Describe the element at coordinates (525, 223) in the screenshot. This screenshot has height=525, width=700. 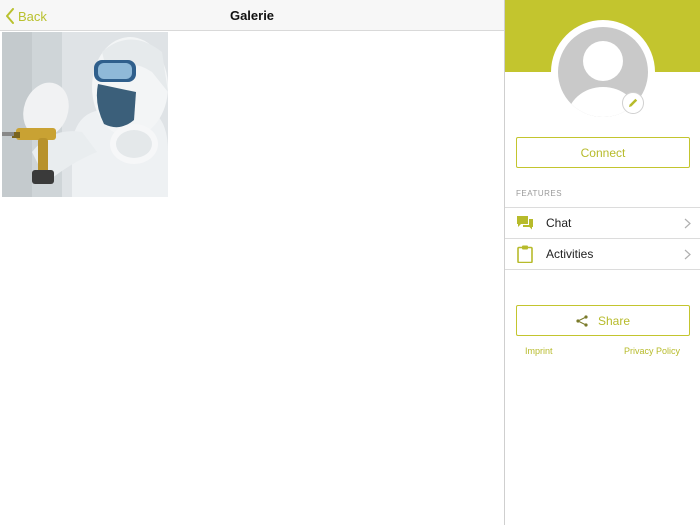
I see `chat-bubbles-icon` at that location.